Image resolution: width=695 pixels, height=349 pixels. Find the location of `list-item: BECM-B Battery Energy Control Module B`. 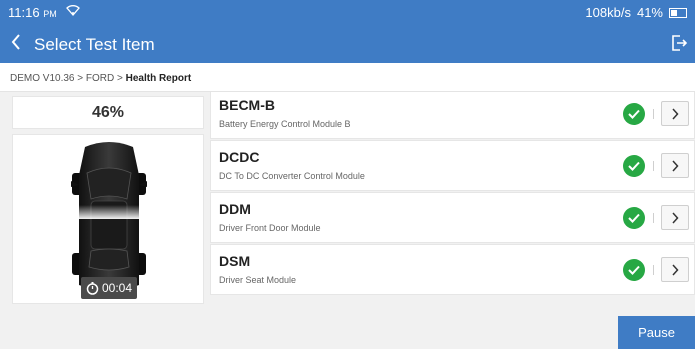

list-item: BECM-B Battery Energy Control Module B is located at coordinates (452, 115).